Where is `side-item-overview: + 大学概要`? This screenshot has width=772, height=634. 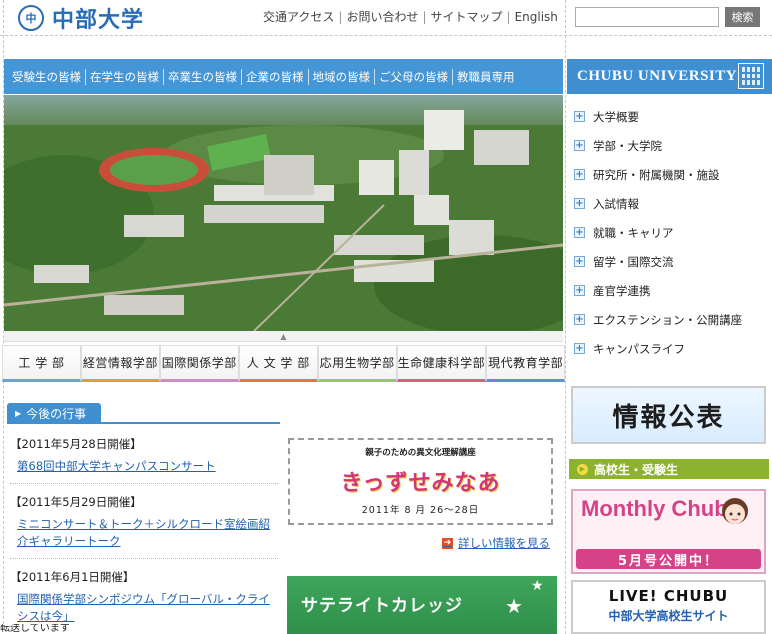 side-item-overview: + 大学概要 is located at coordinates (672, 116).